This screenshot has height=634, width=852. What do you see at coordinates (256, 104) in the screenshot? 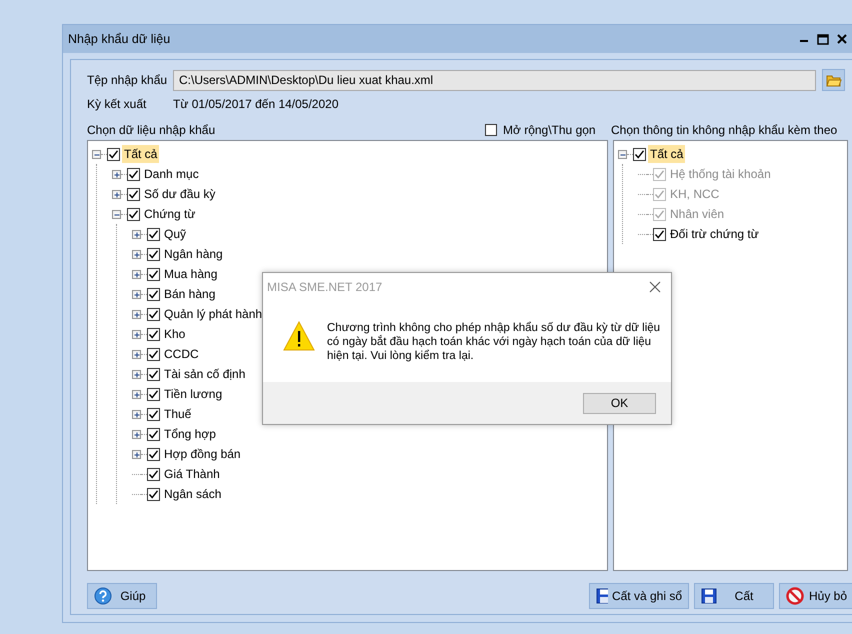
I see `period-value: Từ 01/05/2017 đến 14/05/2020` at bounding box center [256, 104].